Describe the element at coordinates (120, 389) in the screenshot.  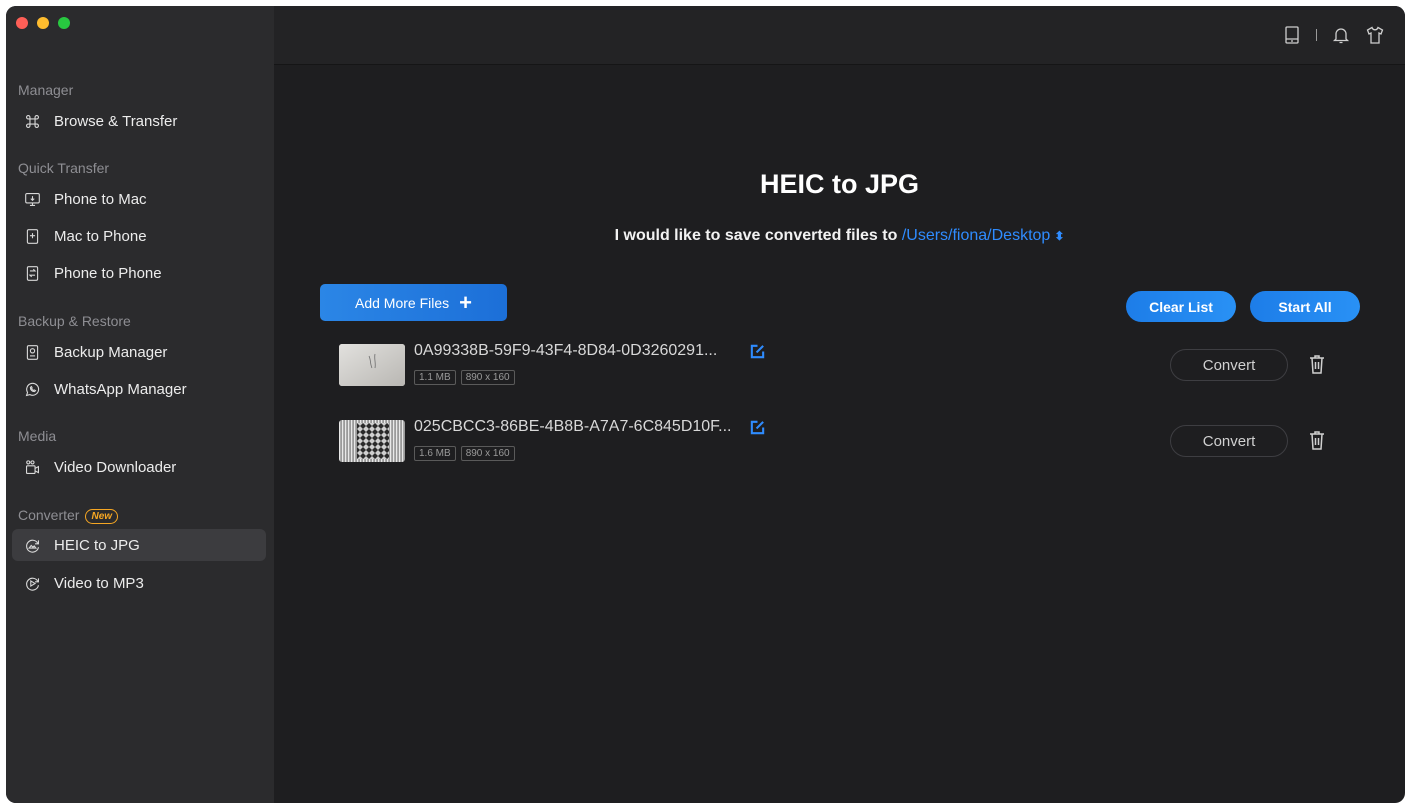
I see `sidebar-item-label: WhatsApp Manager` at that location.